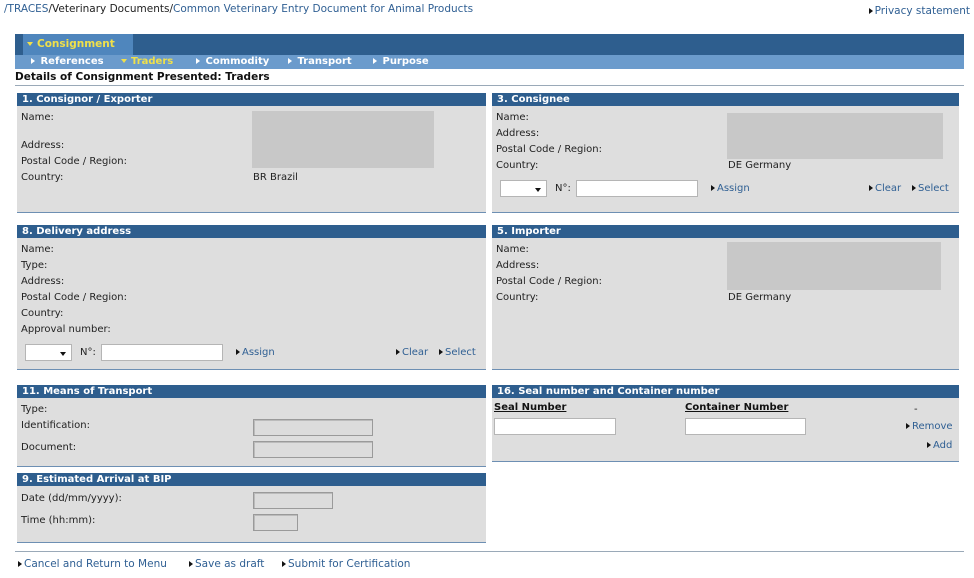 This screenshot has width=974, height=578. Describe the element at coordinates (42, 313) in the screenshot. I see `delivery-country-label: Country:` at that location.